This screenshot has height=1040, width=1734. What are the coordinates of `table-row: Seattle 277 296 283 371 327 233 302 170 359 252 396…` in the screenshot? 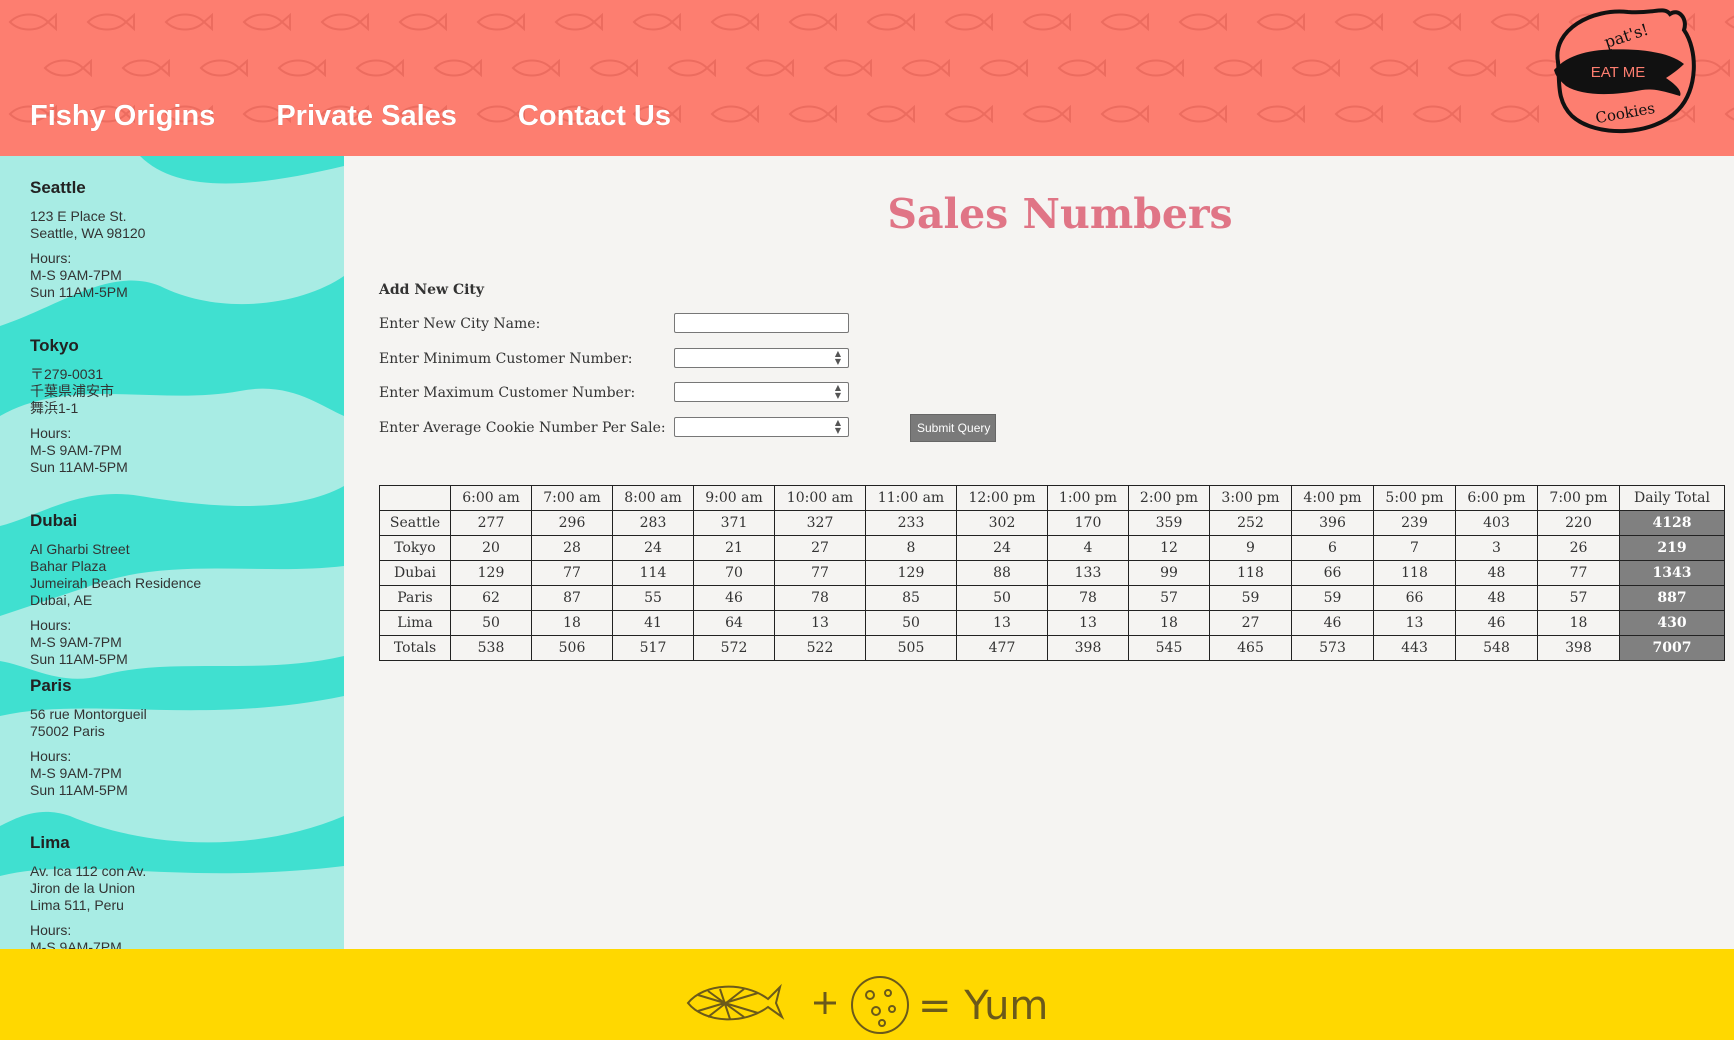 It's located at (1052, 523).